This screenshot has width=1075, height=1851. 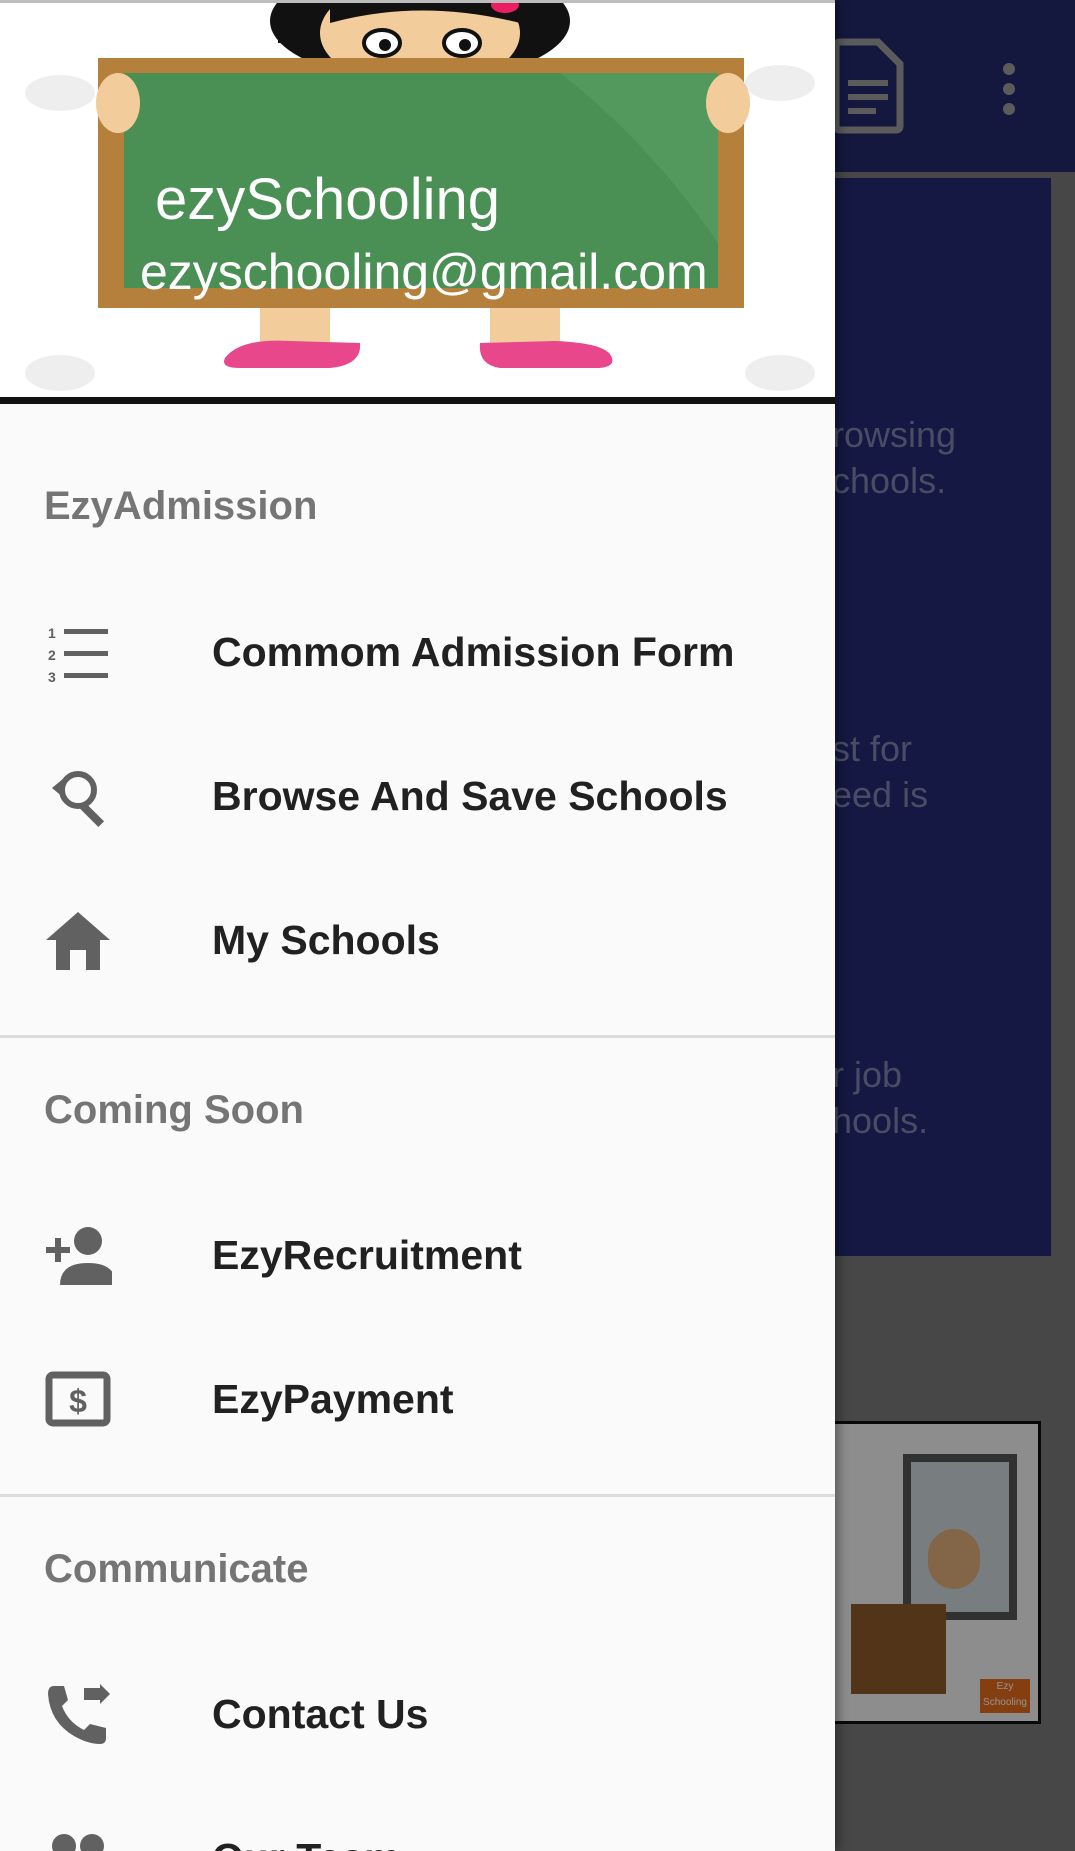 What do you see at coordinates (367, 1255) in the screenshot?
I see `nav-item-label: EzyRecruitment` at bounding box center [367, 1255].